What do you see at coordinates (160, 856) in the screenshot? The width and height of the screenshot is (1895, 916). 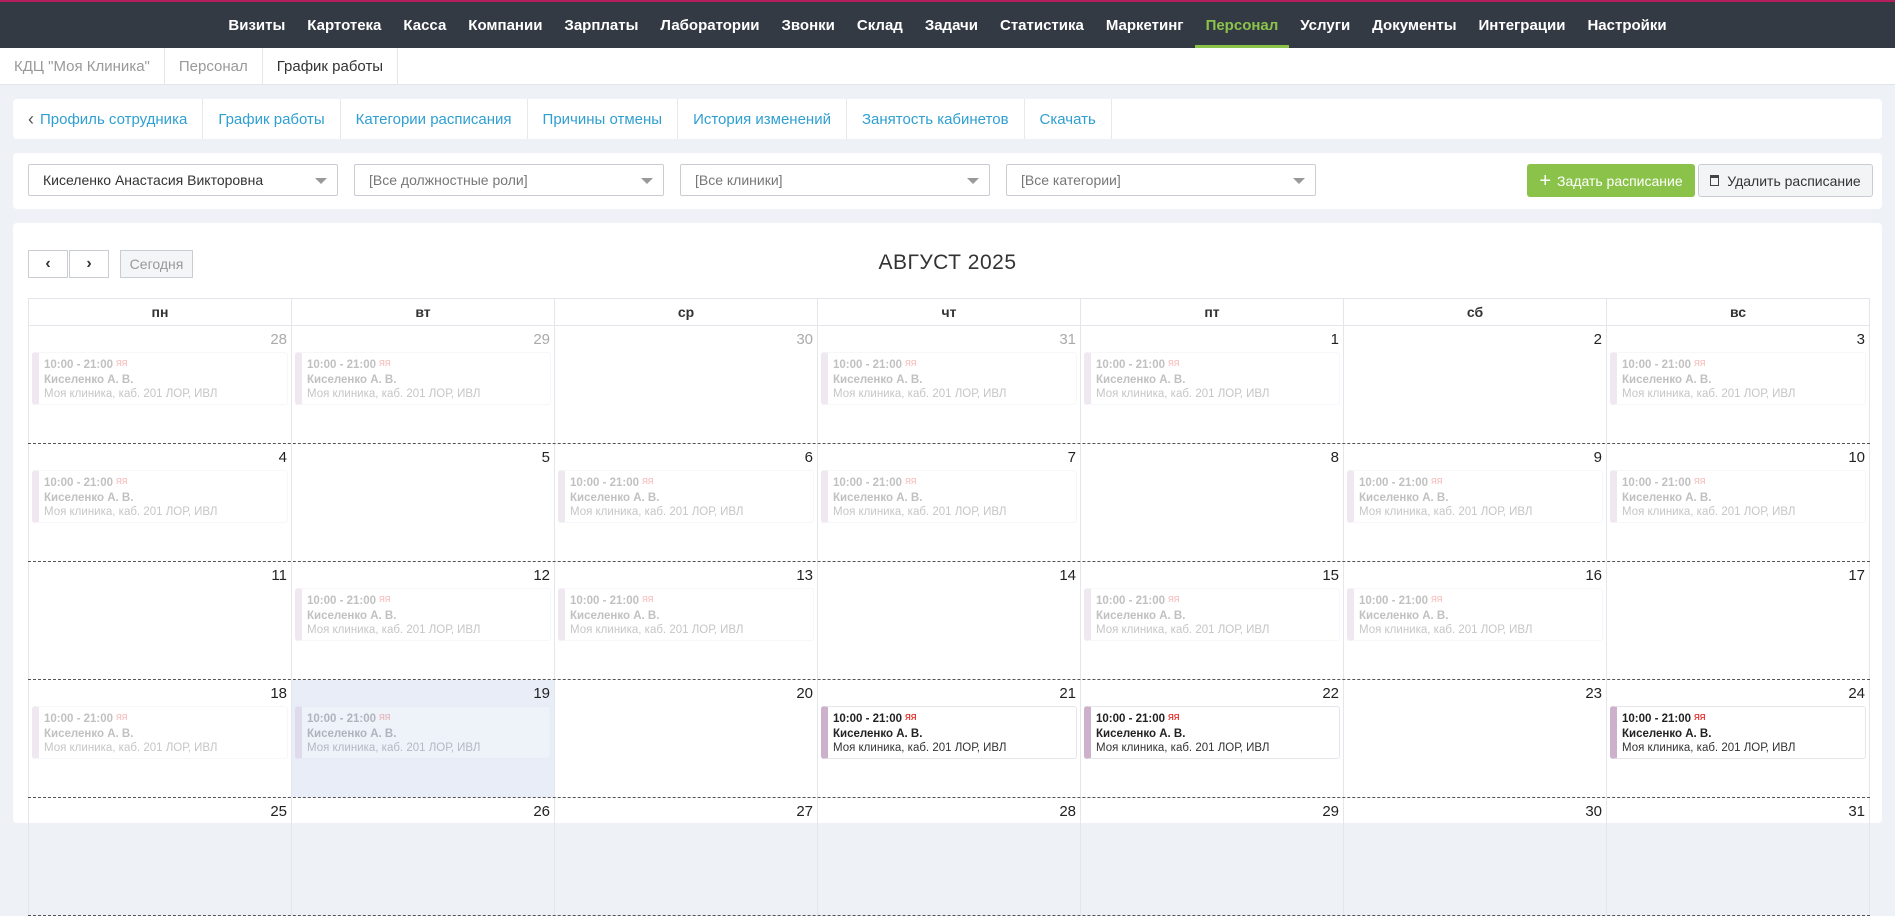 I see `calendar-day: 25` at bounding box center [160, 856].